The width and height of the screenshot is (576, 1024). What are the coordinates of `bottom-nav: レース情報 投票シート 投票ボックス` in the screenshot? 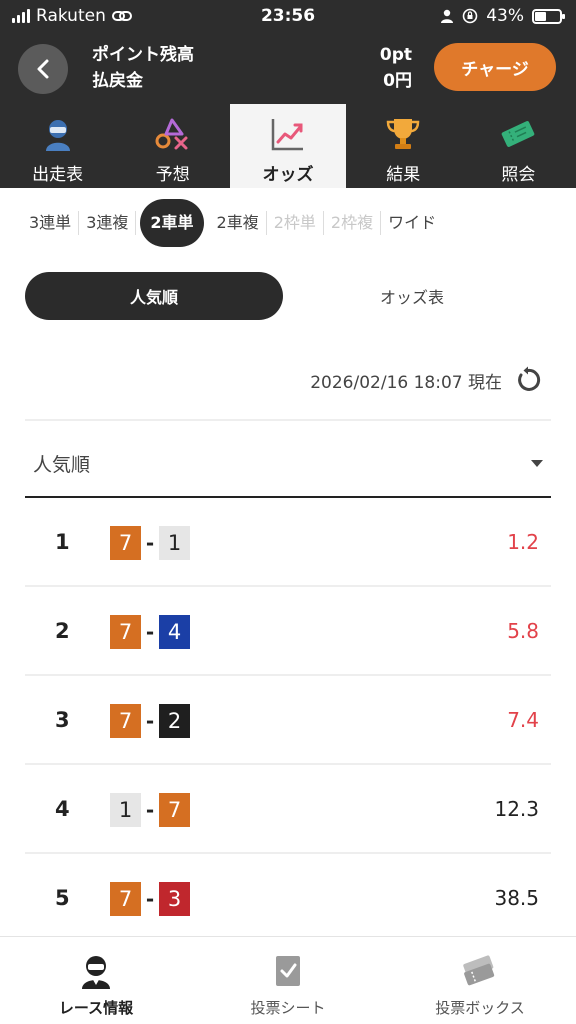 It's located at (288, 980).